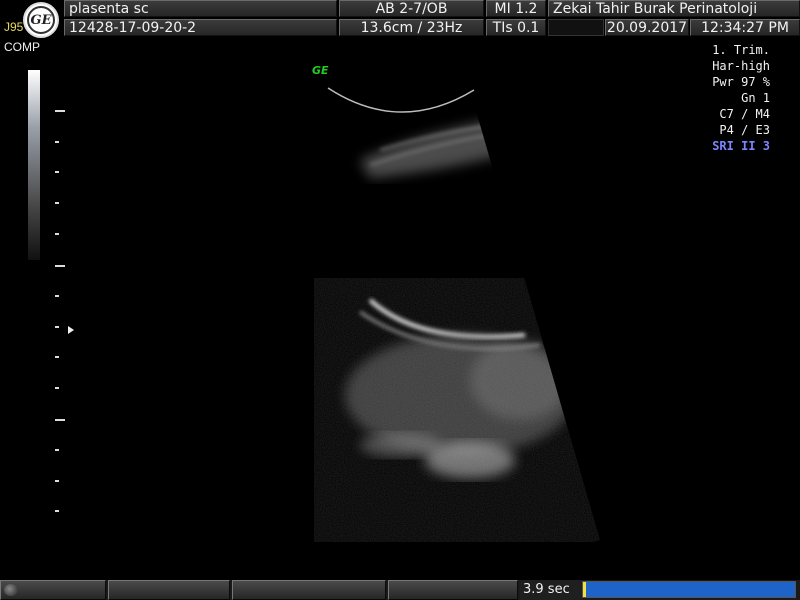 The image size is (800, 600). I want to click on focus-marker-icon, so click(71, 330).